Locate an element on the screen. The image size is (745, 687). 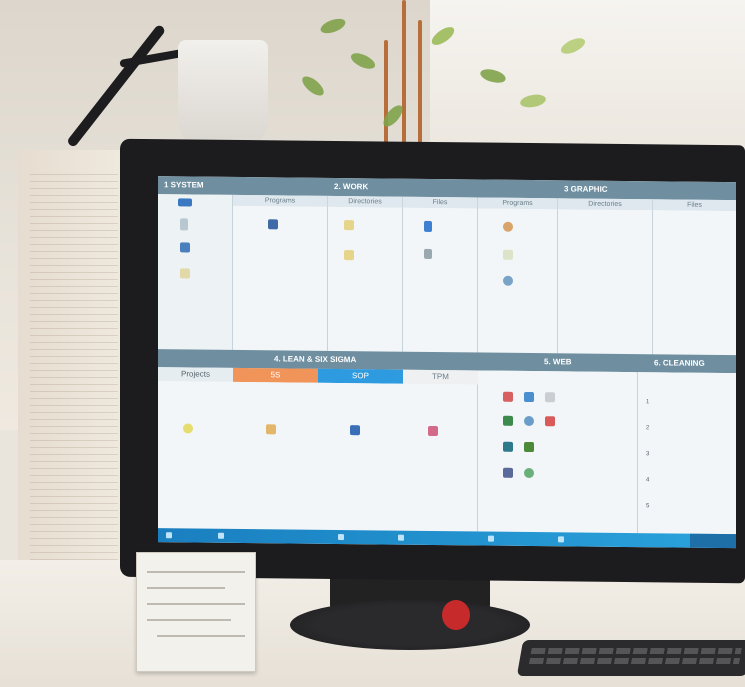
section-graphic-title: 3 GRAPHIC is located at coordinates (586, 189).